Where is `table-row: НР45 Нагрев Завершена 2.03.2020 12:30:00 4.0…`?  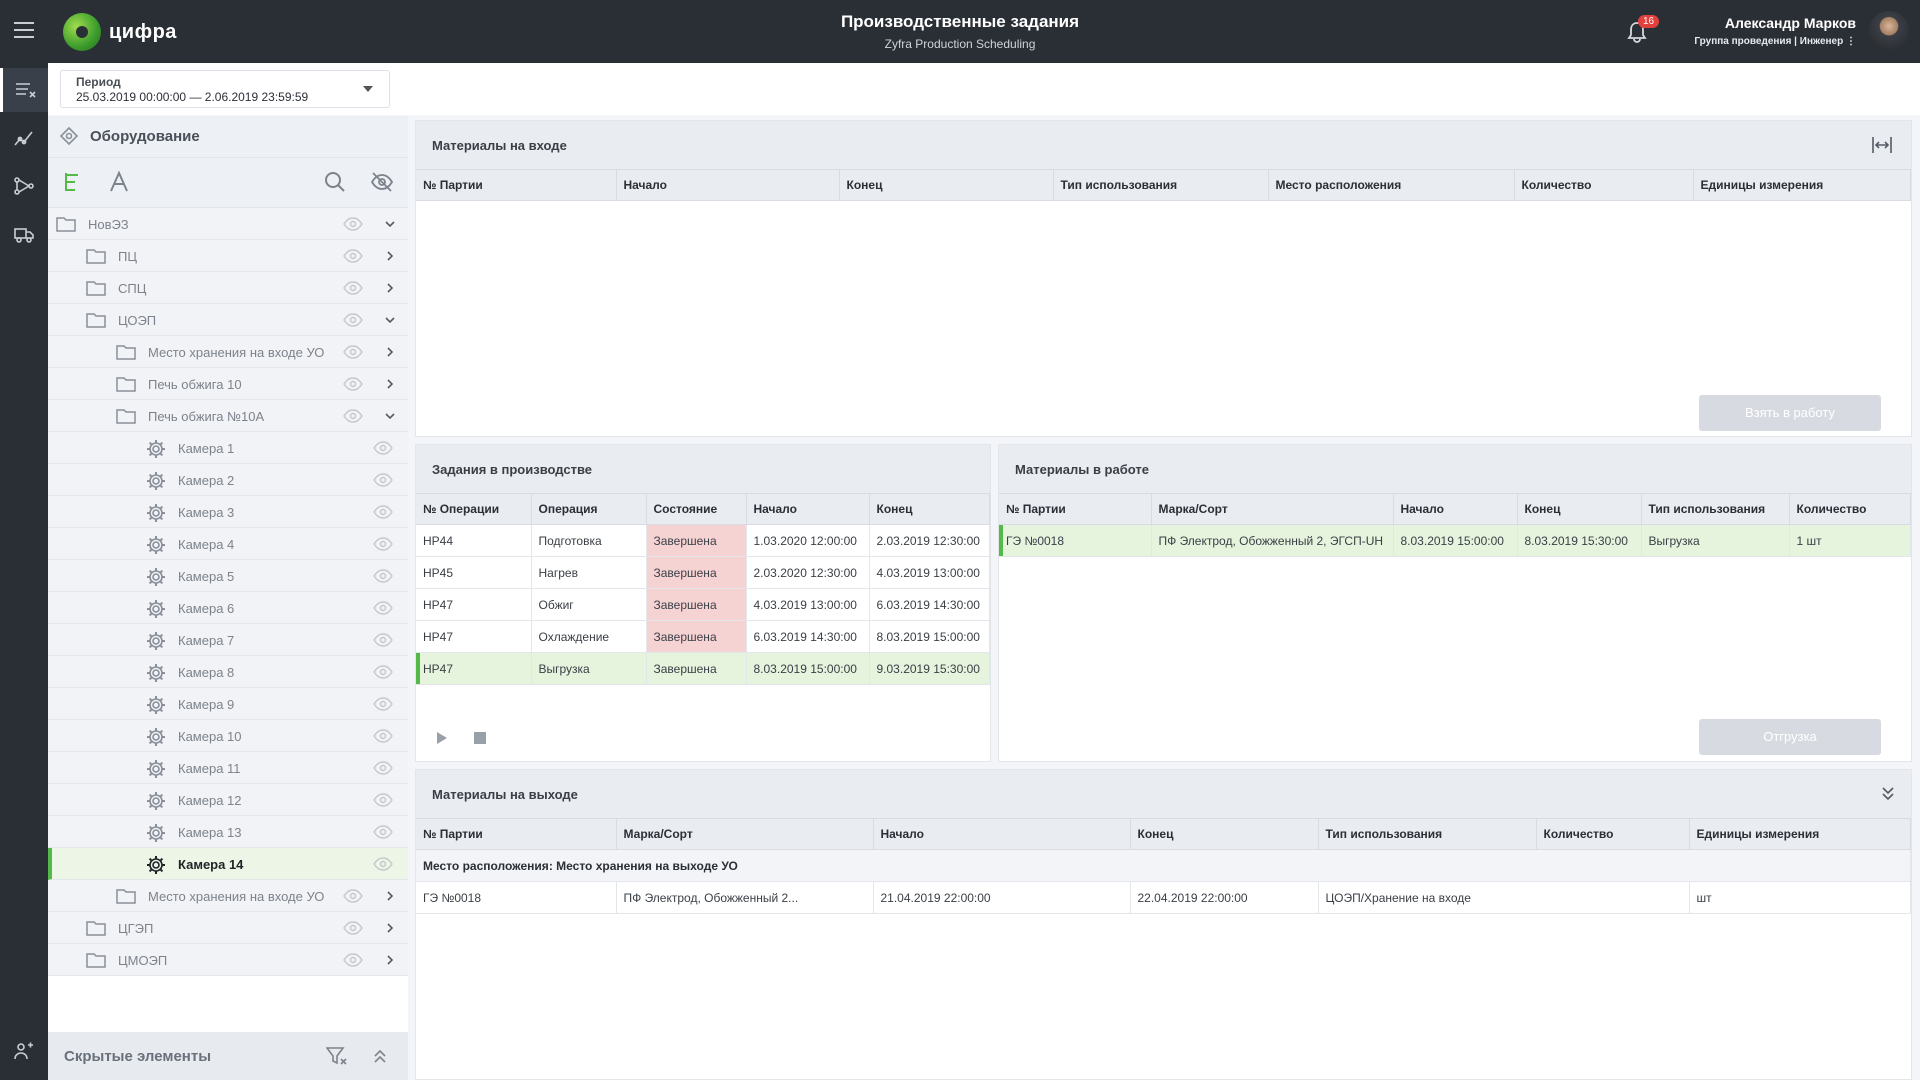 table-row: НР45 Нагрев Завершена 2.03.2020 12:30:00 4.0… is located at coordinates (703, 572).